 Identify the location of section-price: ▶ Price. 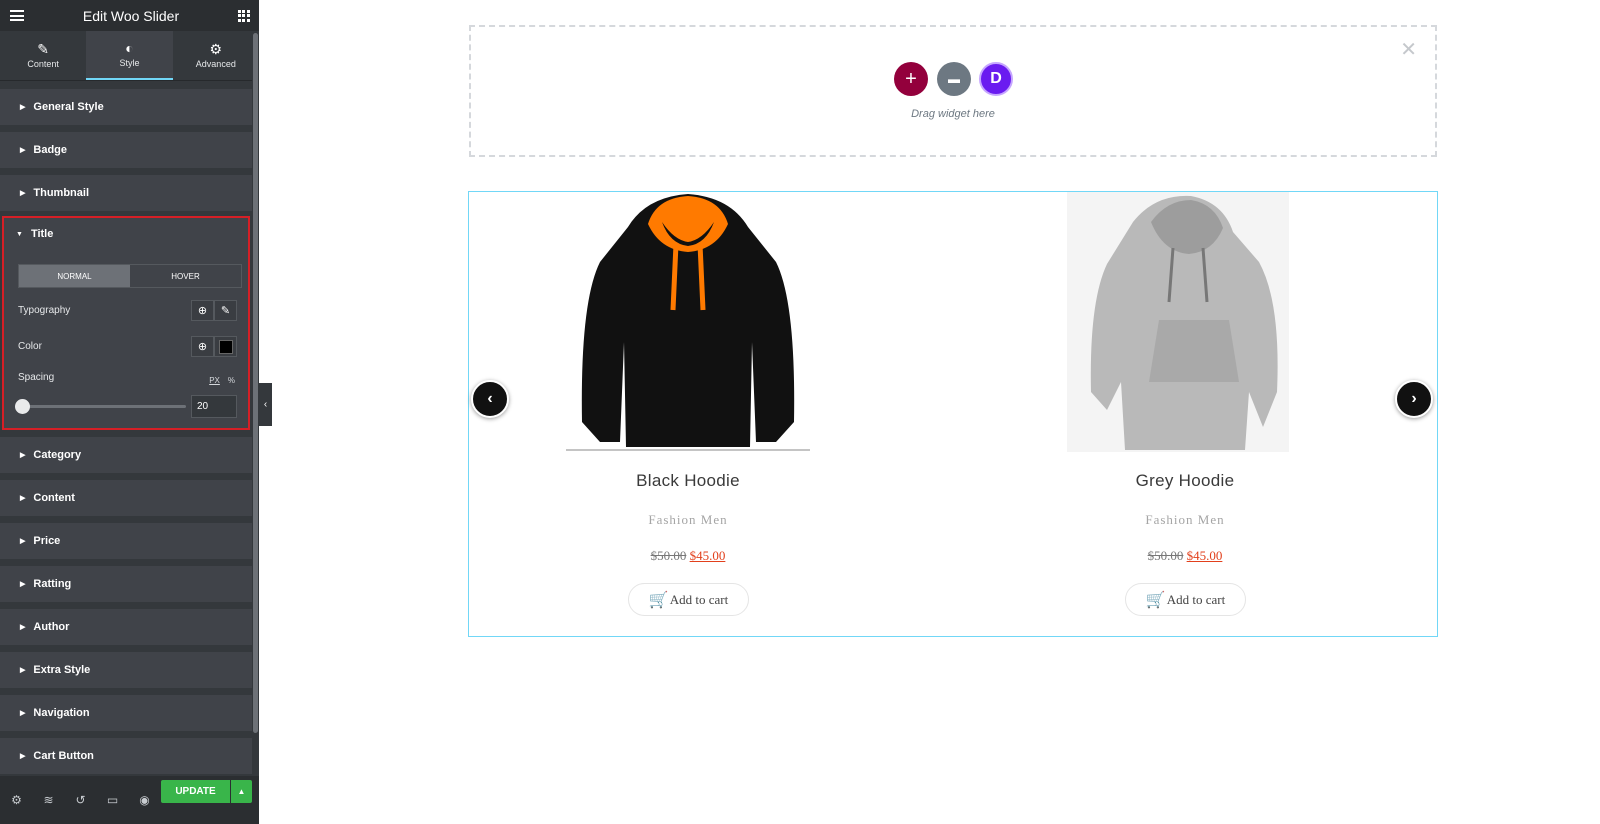
(126, 541).